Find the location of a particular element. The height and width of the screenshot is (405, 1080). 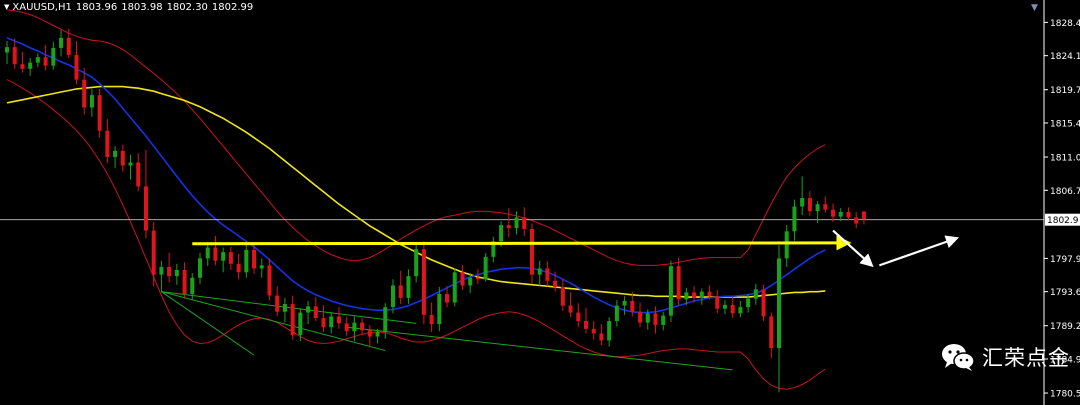

watermark: 汇荣点金 is located at coordinates (1005, 357).